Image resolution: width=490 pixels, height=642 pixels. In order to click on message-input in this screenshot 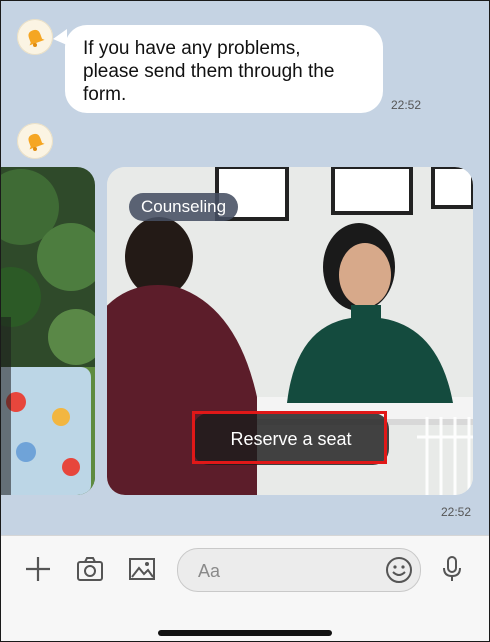, I will do `click(288, 571)`.